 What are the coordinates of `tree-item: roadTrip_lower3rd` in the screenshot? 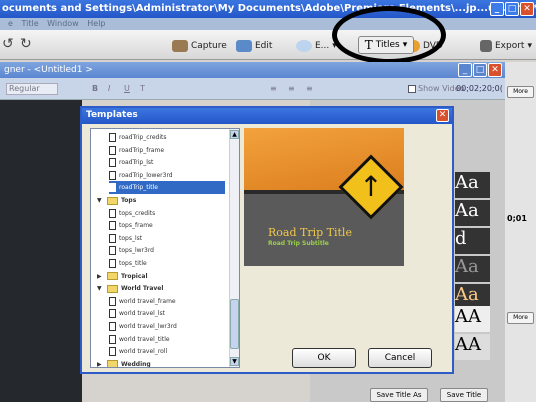 It's located at (167, 175).